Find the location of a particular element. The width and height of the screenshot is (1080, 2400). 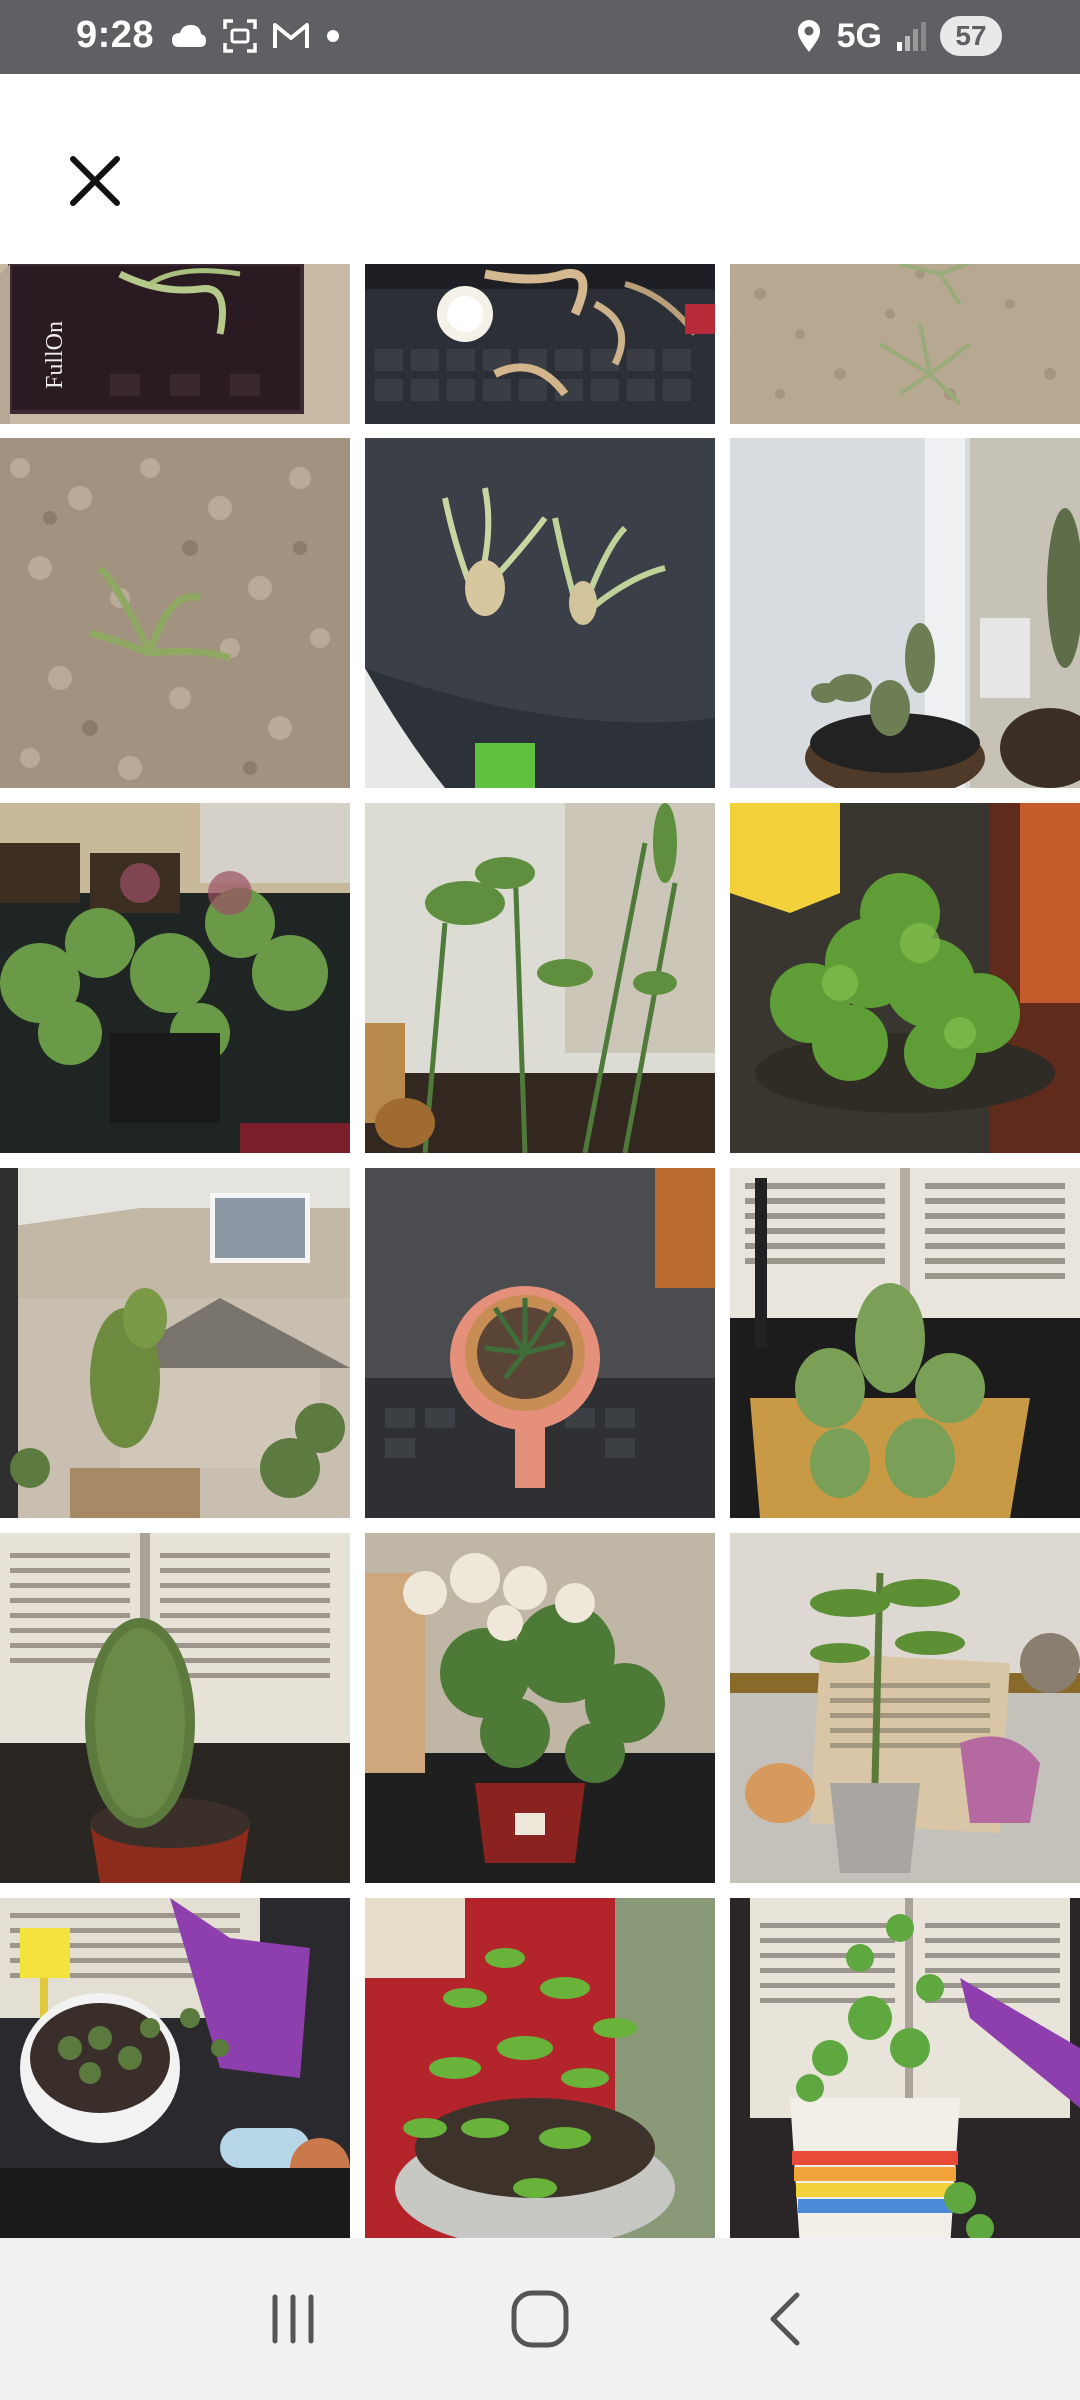

cloud-icon is located at coordinates (189, 36).